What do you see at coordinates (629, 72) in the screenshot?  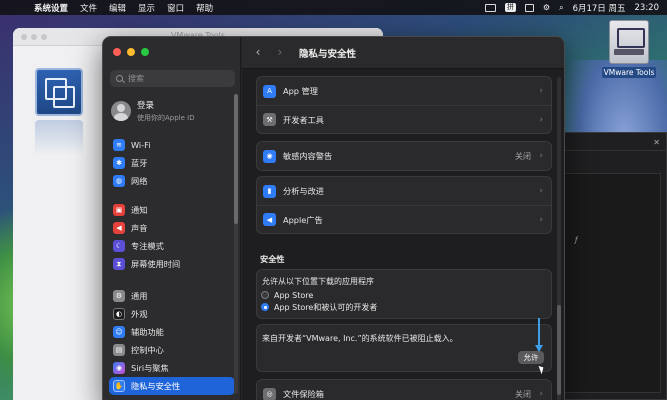 I see `desktop-icon-label: VMware Tools` at bounding box center [629, 72].